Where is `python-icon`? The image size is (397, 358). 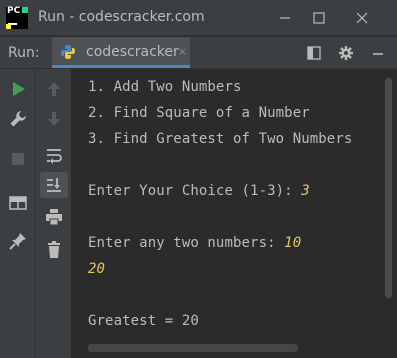
python-icon is located at coordinates (68, 52).